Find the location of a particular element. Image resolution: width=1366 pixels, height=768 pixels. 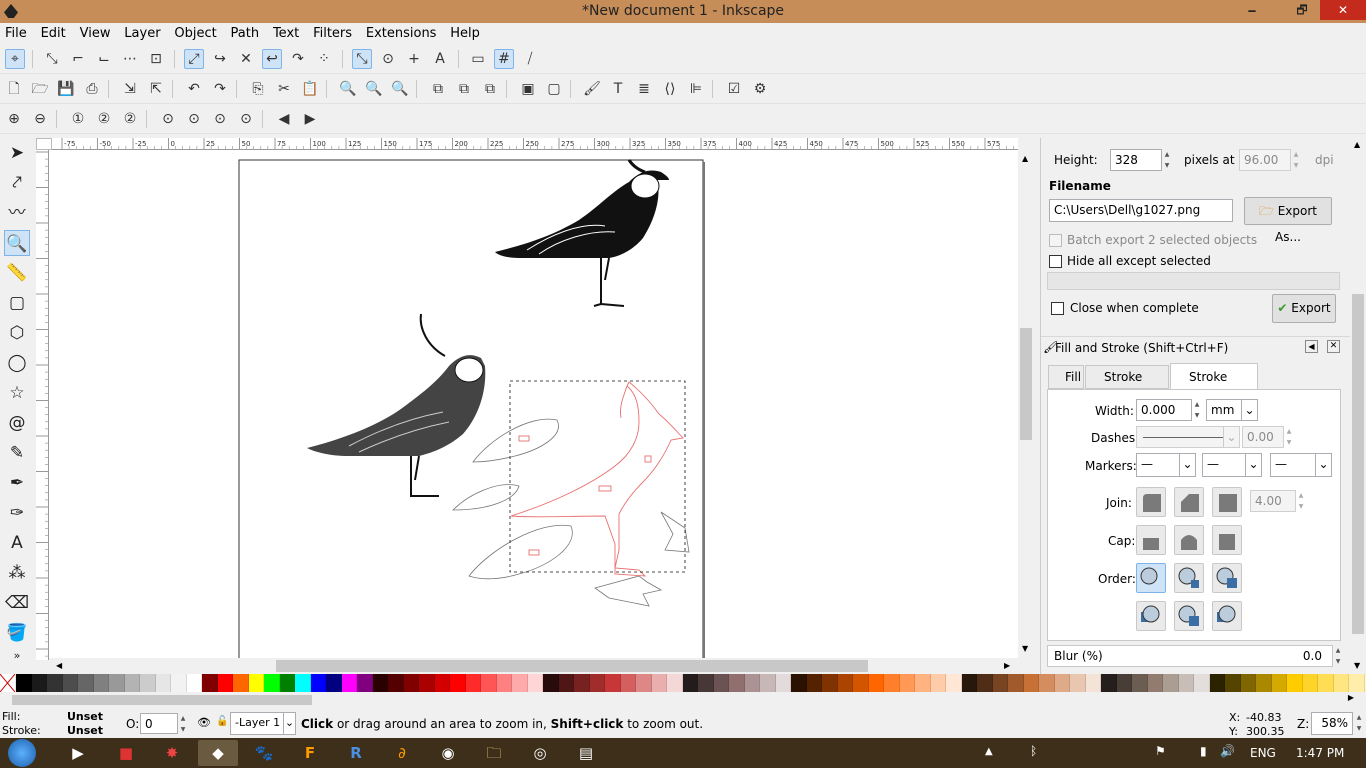

height-input: 328 is located at coordinates (1136, 160).